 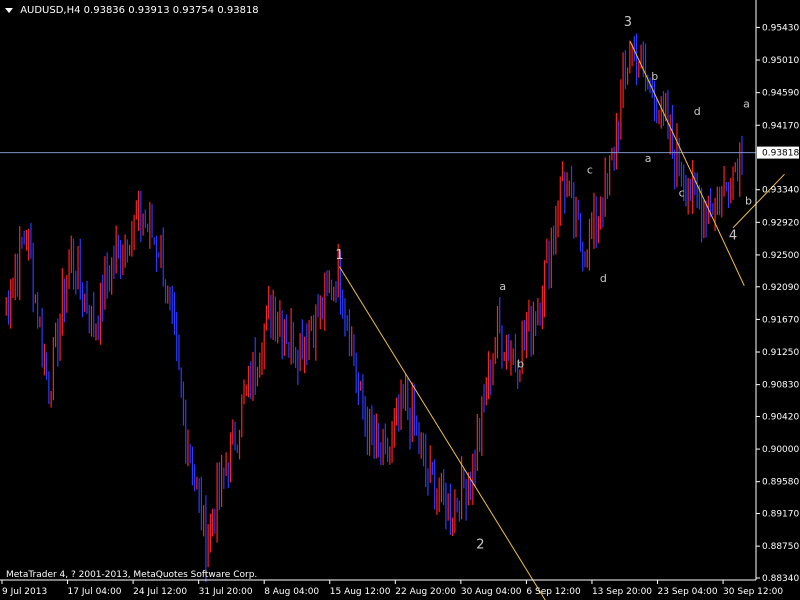 I want to click on price-tick-label: 0.90830, so click(x=780, y=386).